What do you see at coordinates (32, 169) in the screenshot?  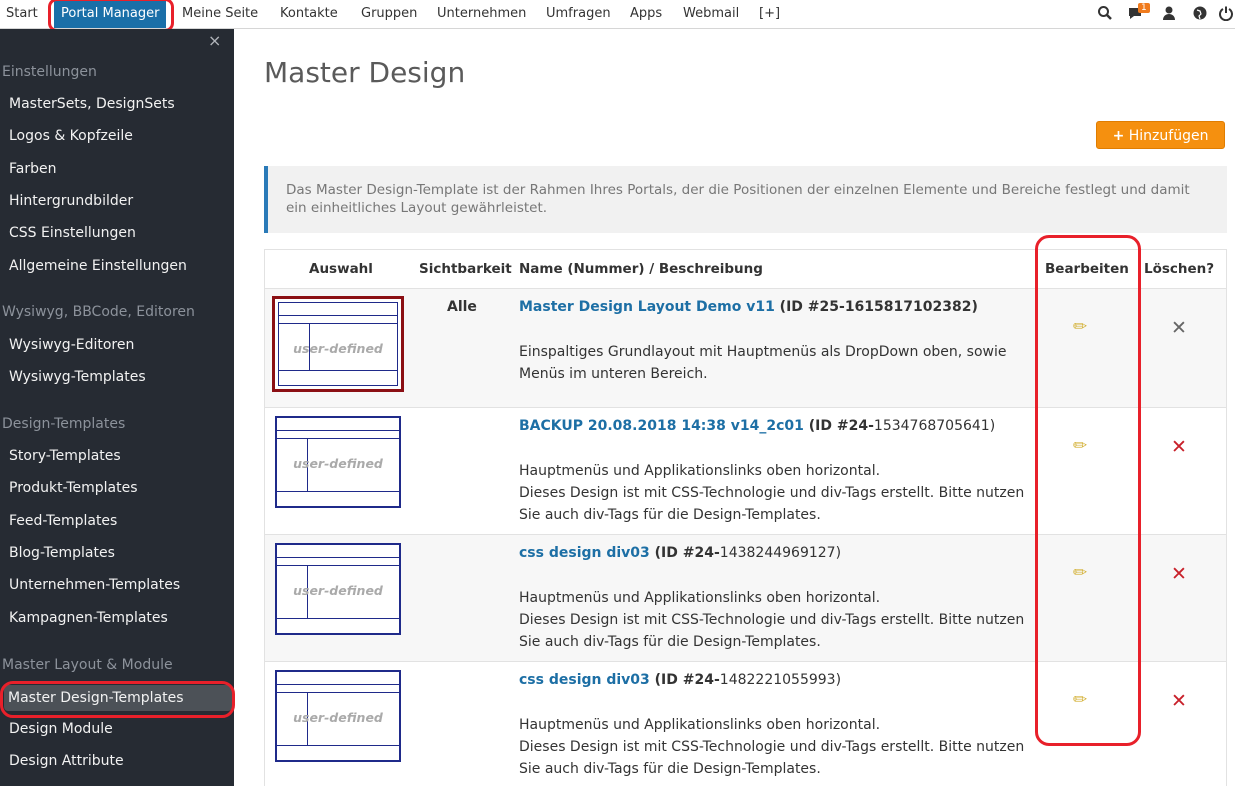 I see `sidebar-item-farben: Farben` at bounding box center [32, 169].